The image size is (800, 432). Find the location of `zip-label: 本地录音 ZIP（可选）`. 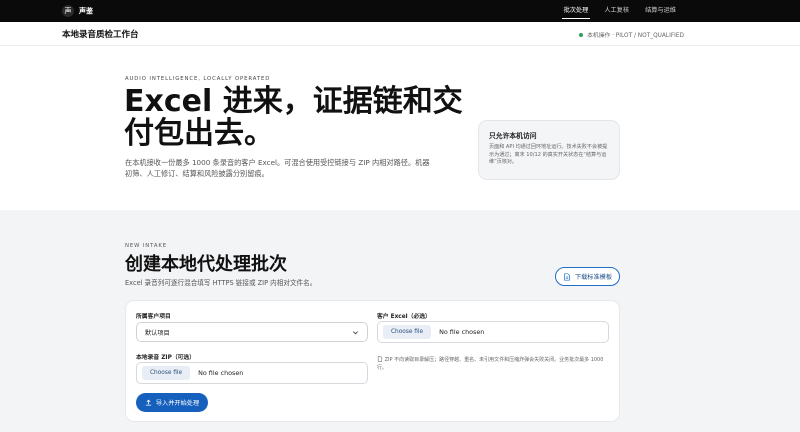

zip-label: 本地录音 ZIP（可选） is located at coordinates (166, 358).